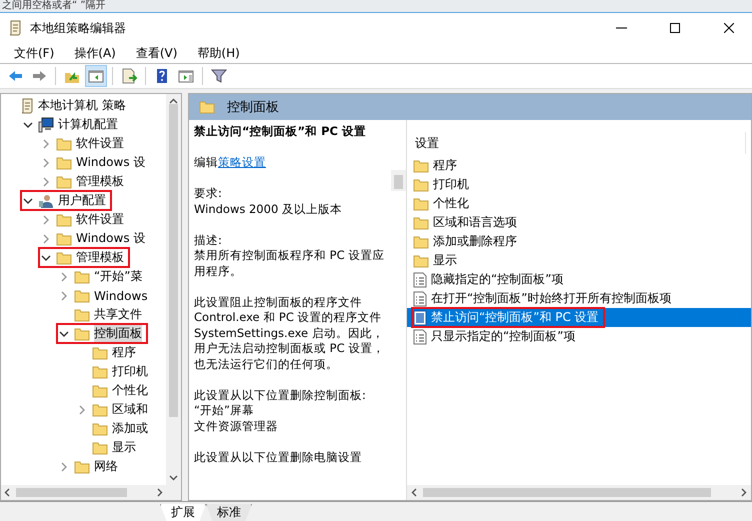 The image size is (752, 521). Describe the element at coordinates (95, 53) in the screenshot. I see `menu-item: 操作(A)` at that location.